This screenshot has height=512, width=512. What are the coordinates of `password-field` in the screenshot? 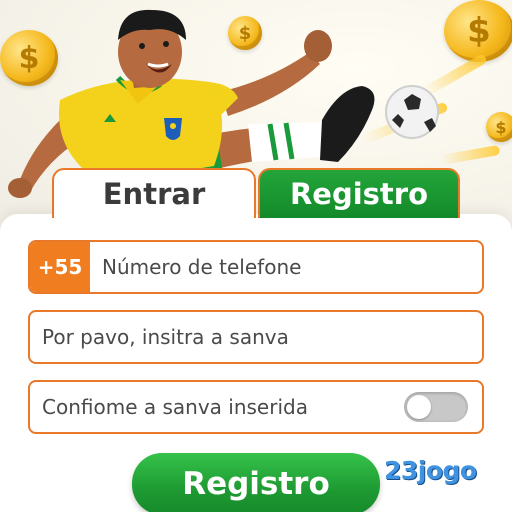 It's located at (256, 337).